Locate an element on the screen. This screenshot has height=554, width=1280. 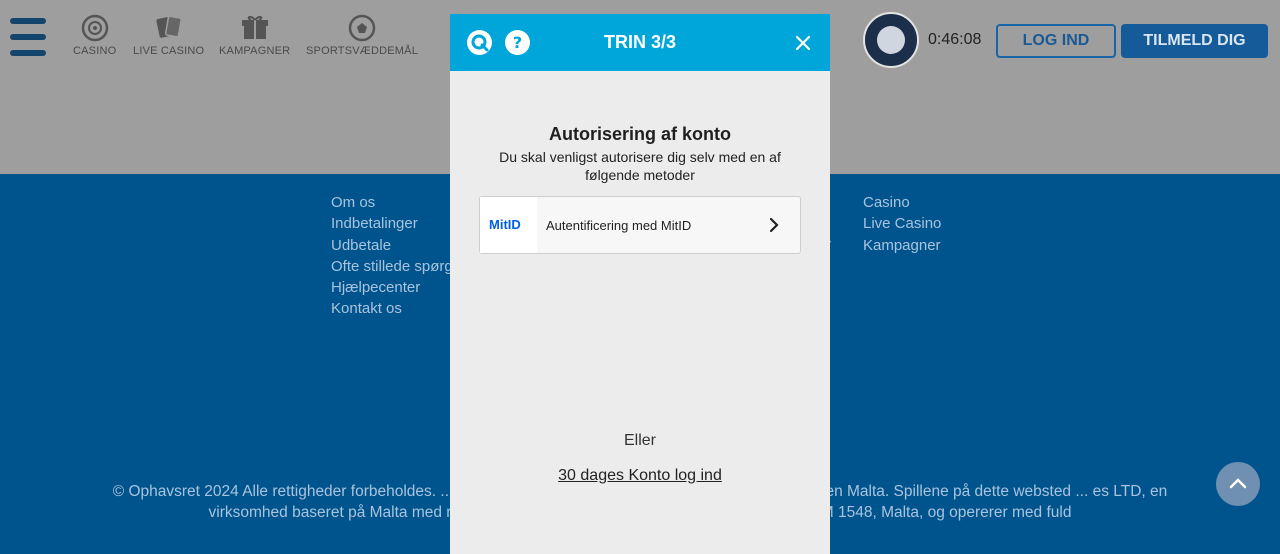
nav-kampagner: KAMPAGNER is located at coordinates (254, 35).